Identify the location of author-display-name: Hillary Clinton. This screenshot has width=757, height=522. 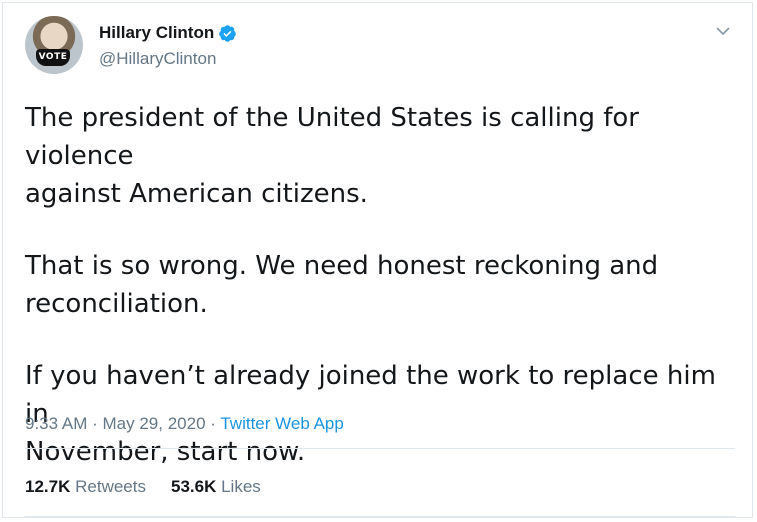
(156, 33).